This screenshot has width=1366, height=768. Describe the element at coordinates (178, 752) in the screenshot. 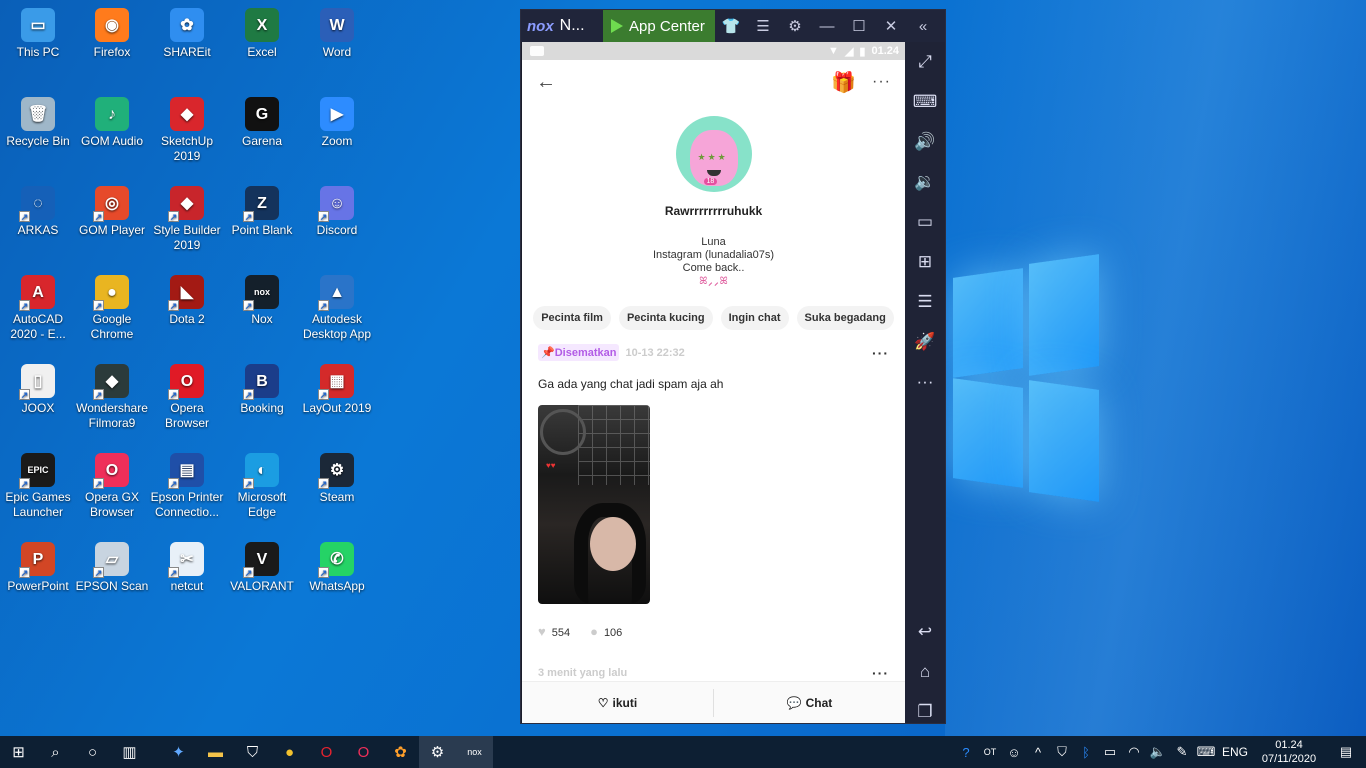

I see `dropbox-icon: ✦` at that location.